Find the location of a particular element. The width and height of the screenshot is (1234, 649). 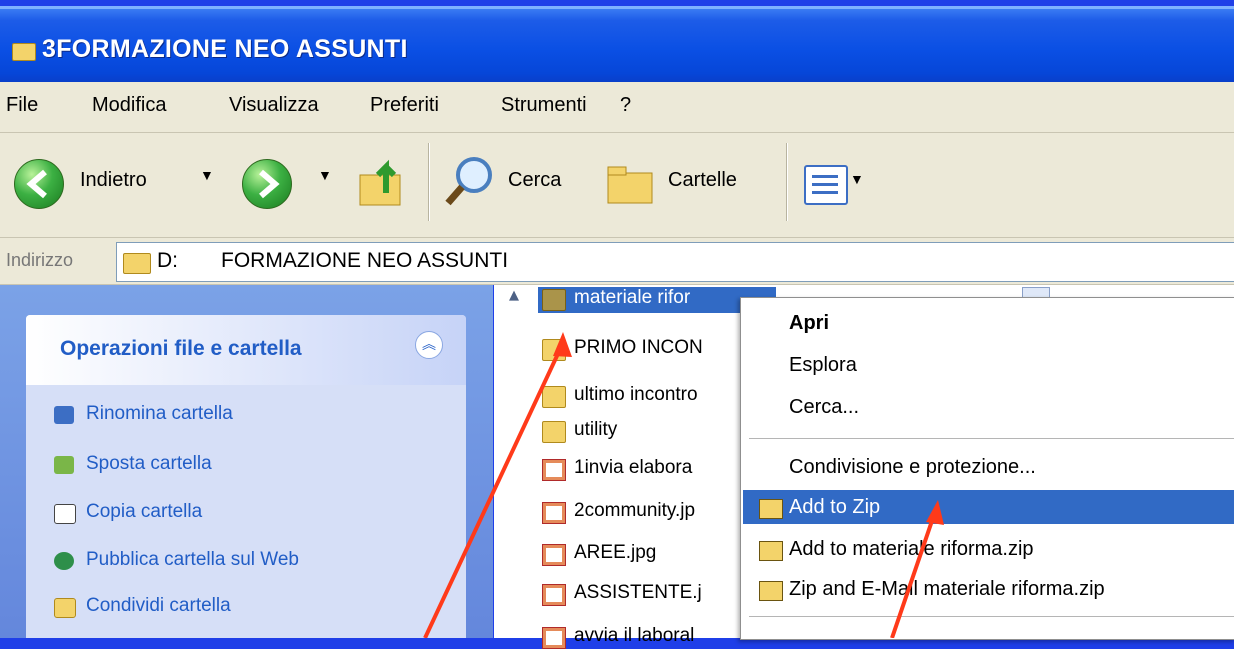

up-folder-icon is located at coordinates (380, 182).